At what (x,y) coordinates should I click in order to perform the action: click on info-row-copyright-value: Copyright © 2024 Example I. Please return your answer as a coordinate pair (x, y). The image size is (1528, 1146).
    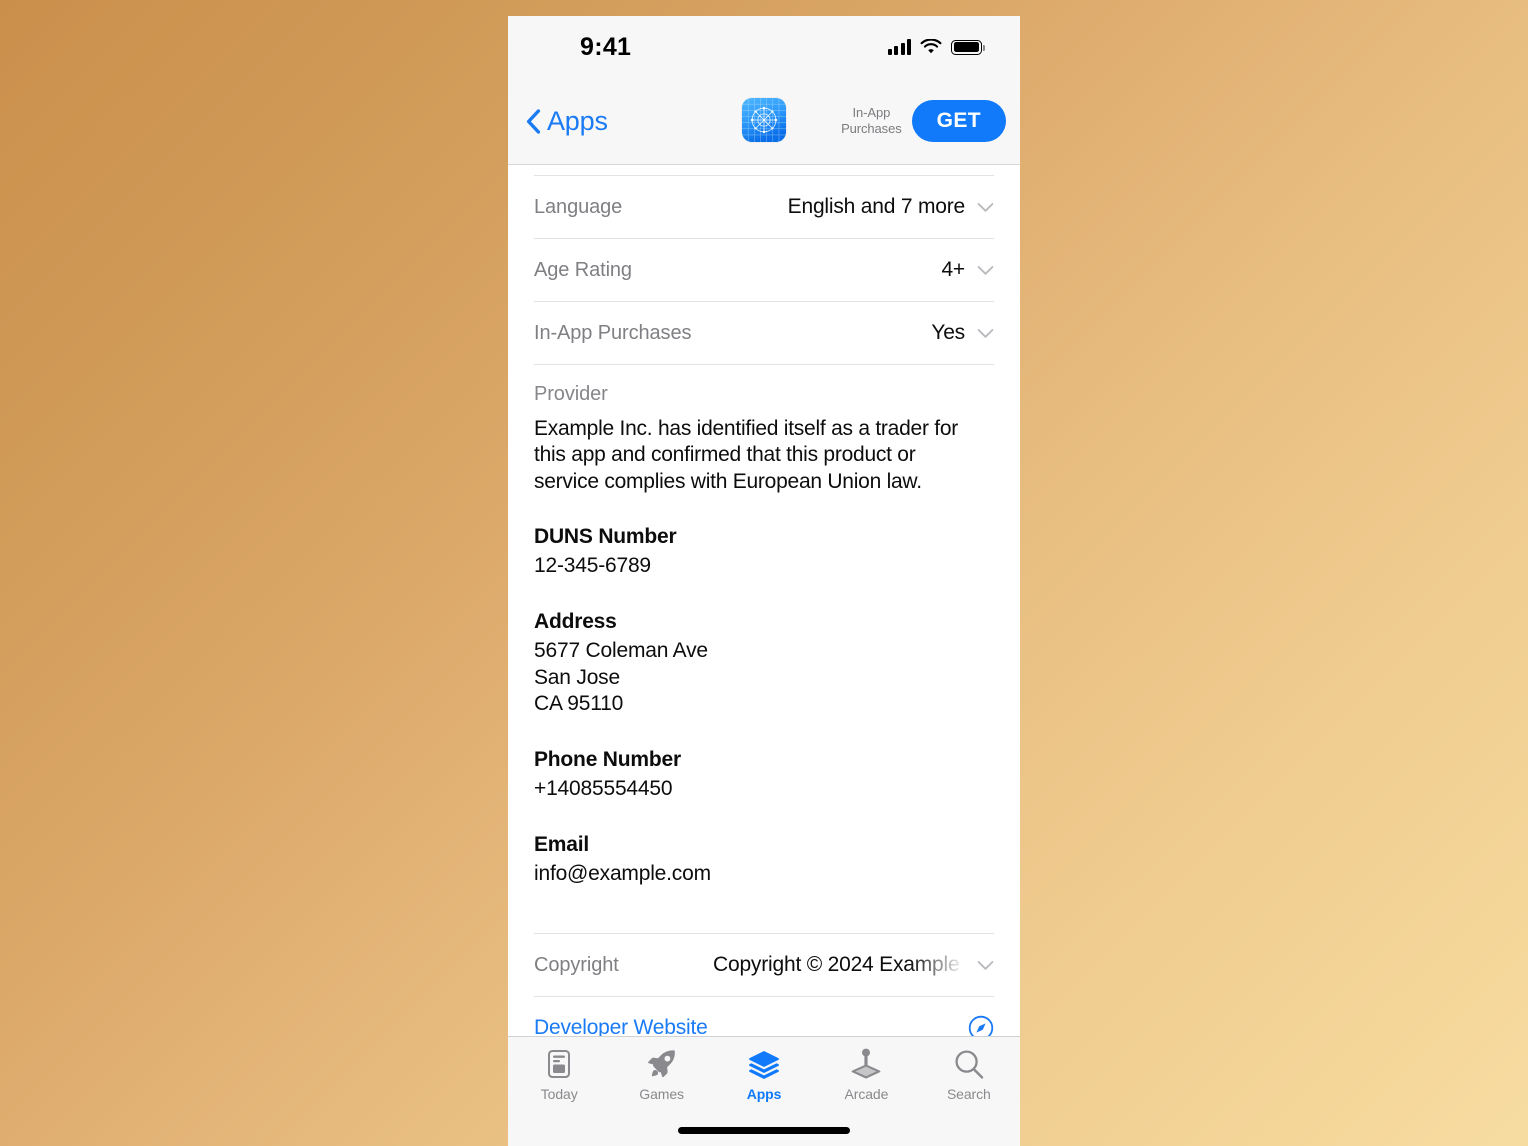
    Looking at the image, I should click on (839, 965).